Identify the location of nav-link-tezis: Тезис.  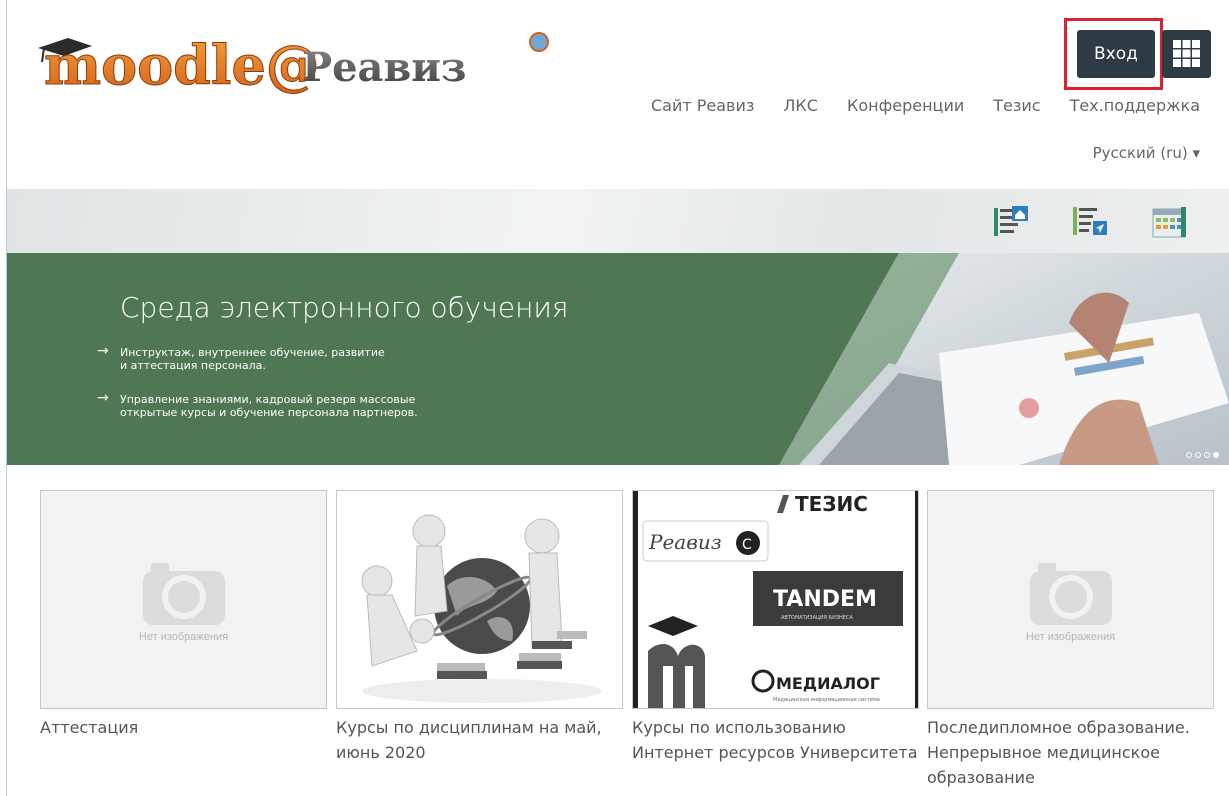
(1016, 105).